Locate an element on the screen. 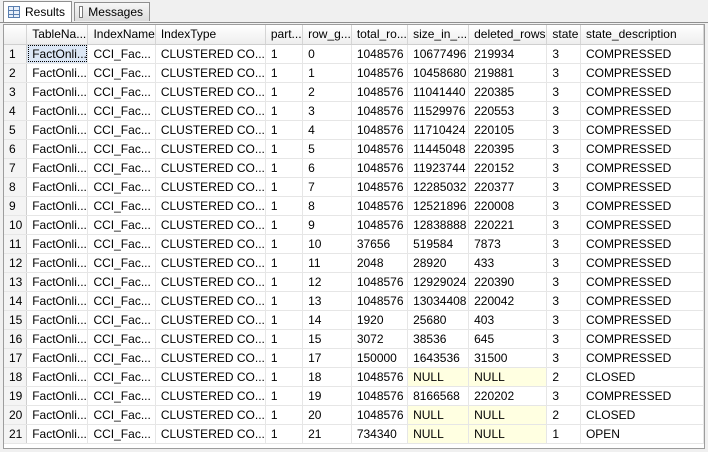 The image size is (708, 452). table-cell: 14 is located at coordinates (327, 320).